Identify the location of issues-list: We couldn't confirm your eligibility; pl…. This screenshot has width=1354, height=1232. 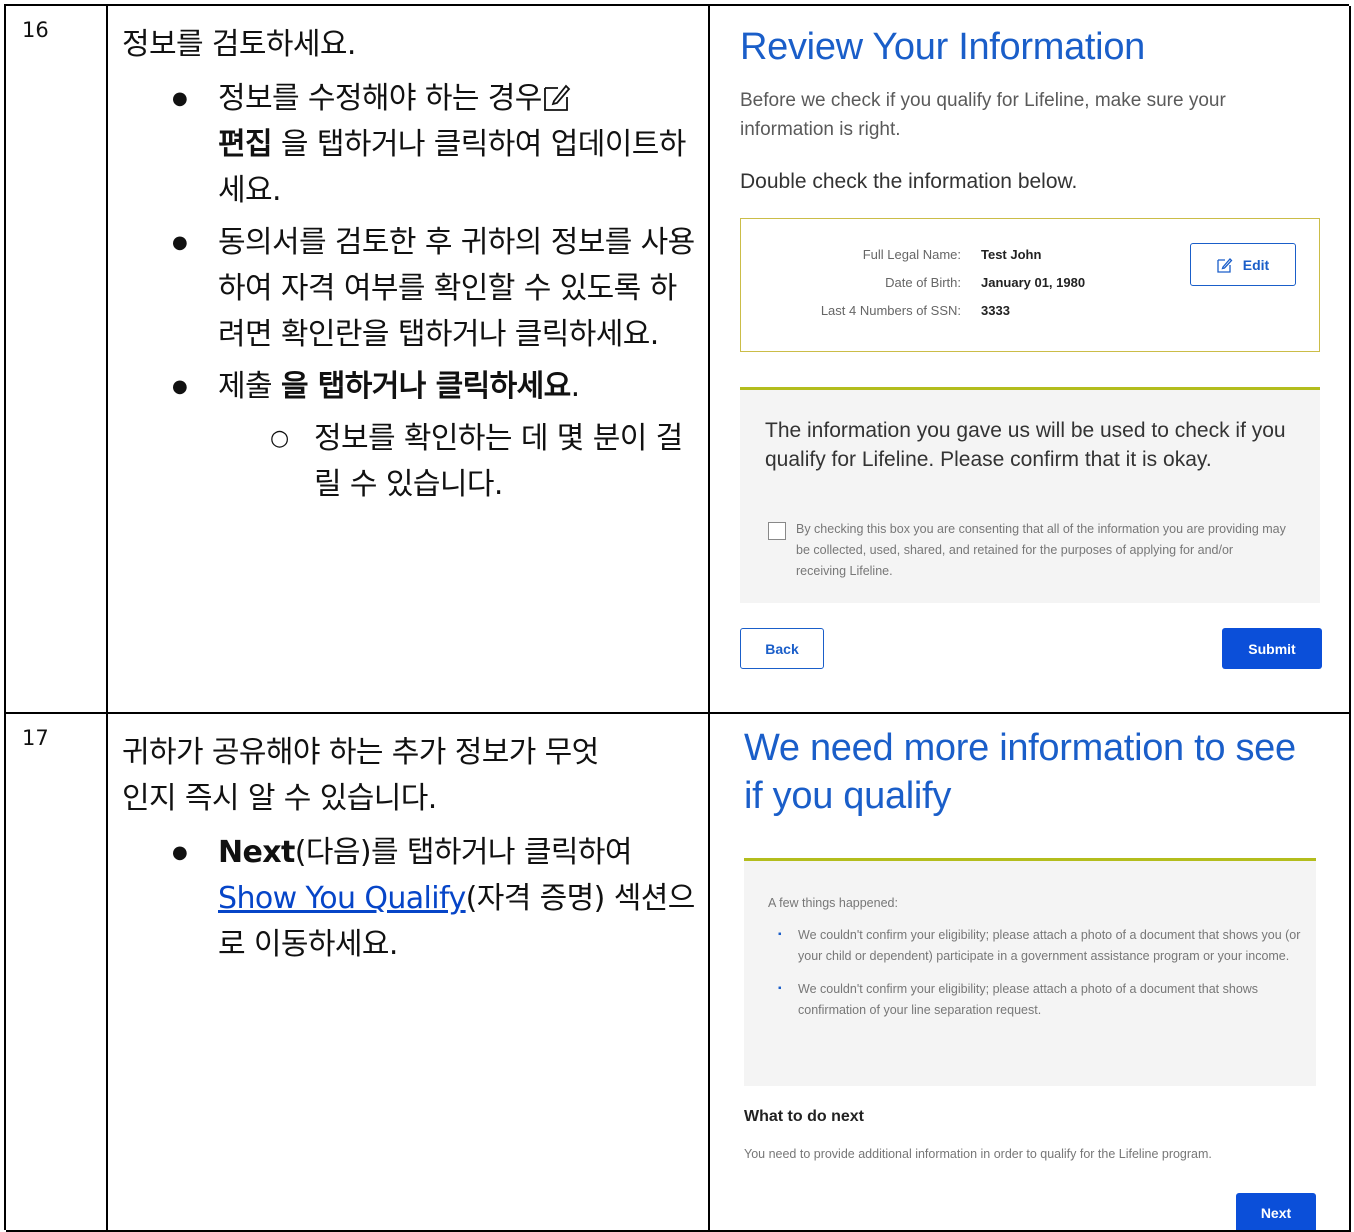
(1046, 978).